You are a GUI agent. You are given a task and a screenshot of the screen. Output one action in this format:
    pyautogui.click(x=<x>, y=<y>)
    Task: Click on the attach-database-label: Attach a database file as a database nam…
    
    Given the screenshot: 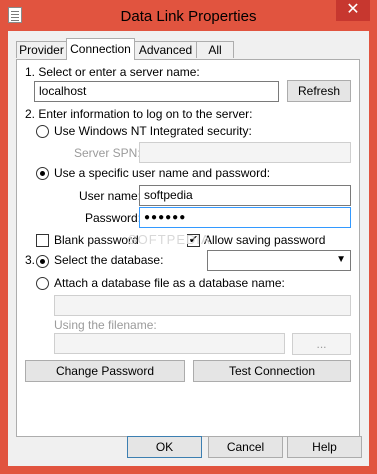 What is the action you would take?
    pyautogui.click(x=169, y=283)
    